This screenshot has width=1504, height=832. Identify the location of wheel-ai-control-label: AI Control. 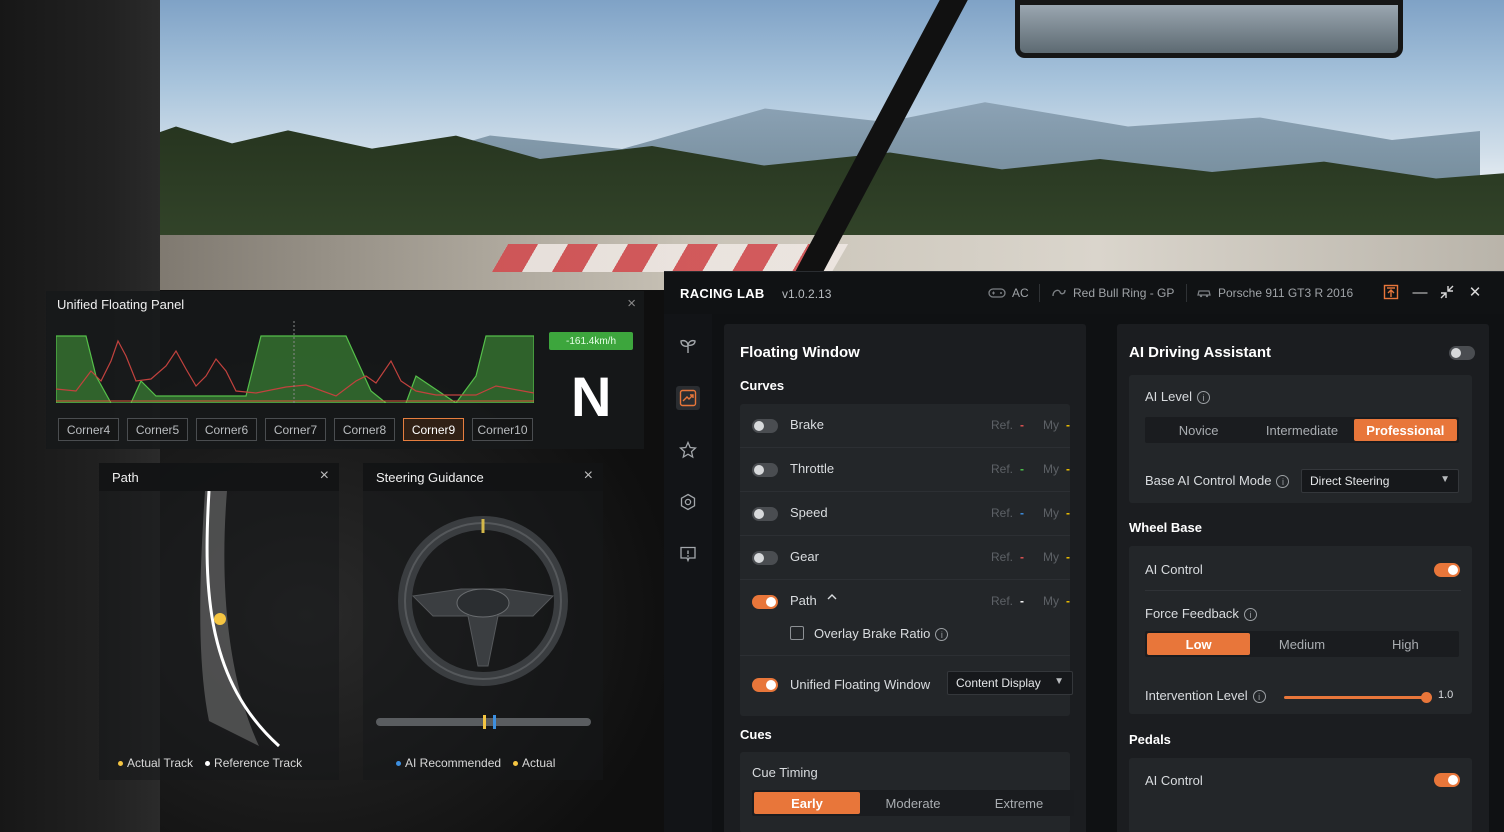
(1174, 569).